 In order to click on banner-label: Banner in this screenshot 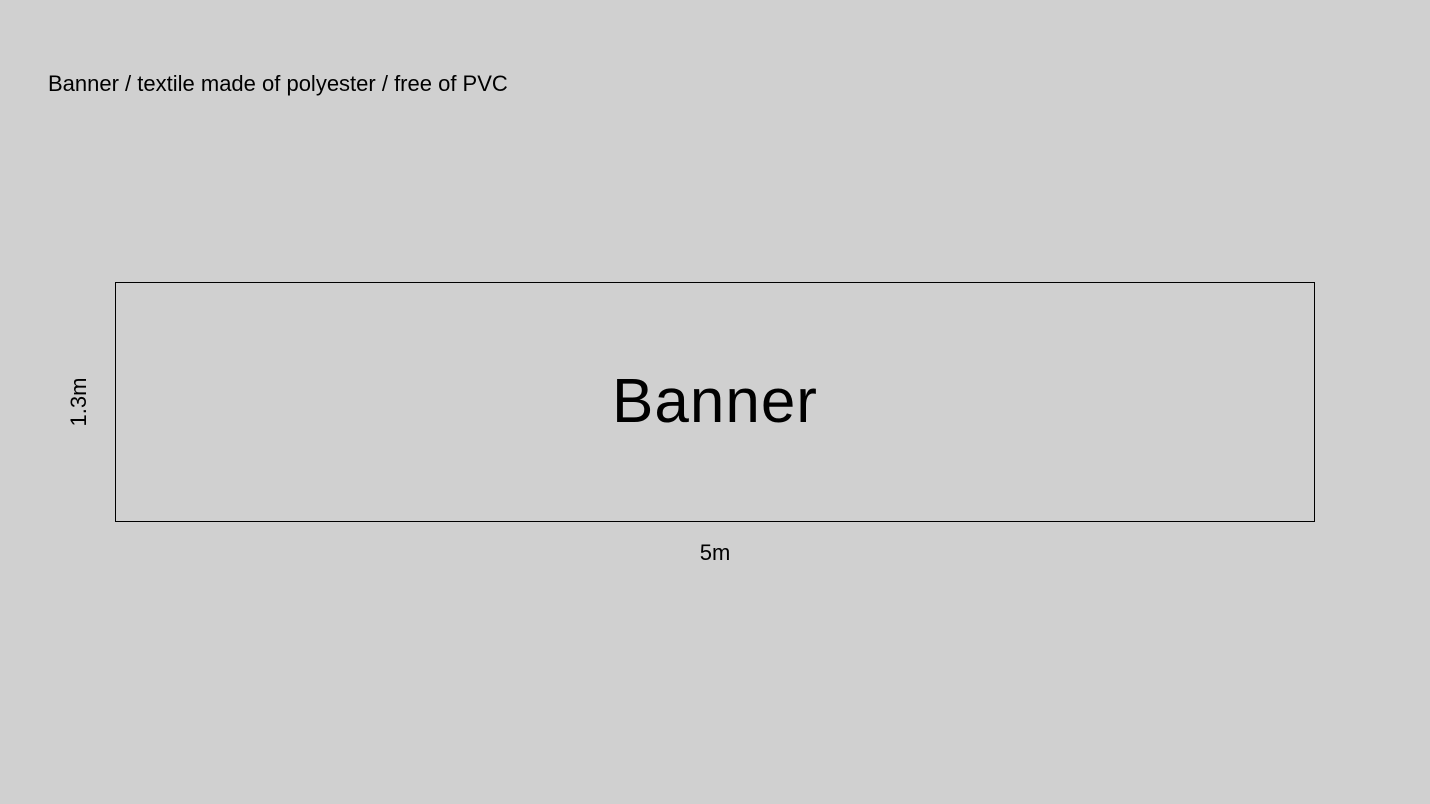, I will do `click(715, 401)`.